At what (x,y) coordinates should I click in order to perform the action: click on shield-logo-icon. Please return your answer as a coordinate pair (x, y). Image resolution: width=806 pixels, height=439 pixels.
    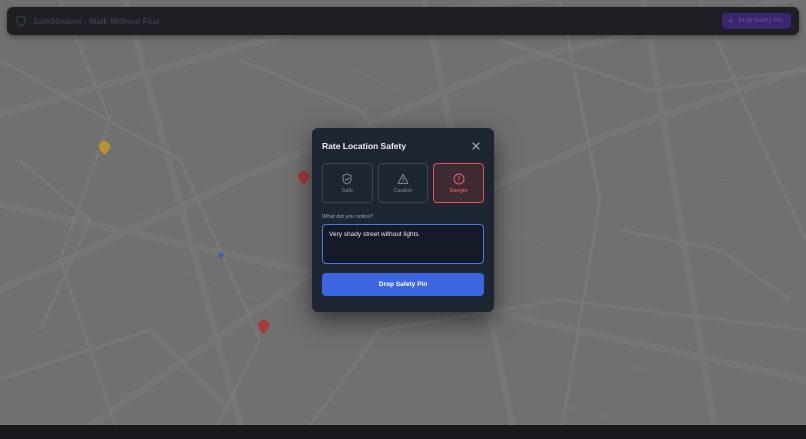
    Looking at the image, I should click on (21, 21).